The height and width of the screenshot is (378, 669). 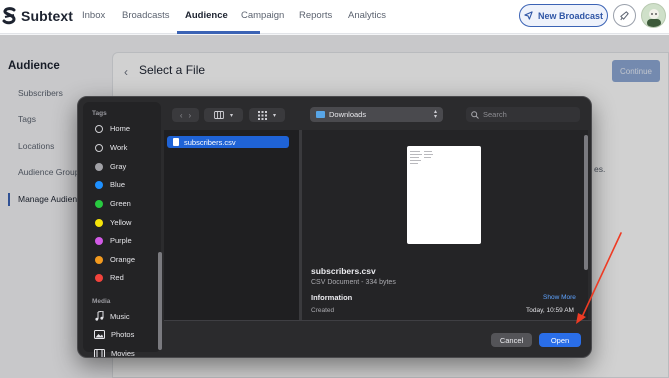 I want to click on avatar, so click(x=653, y=15).